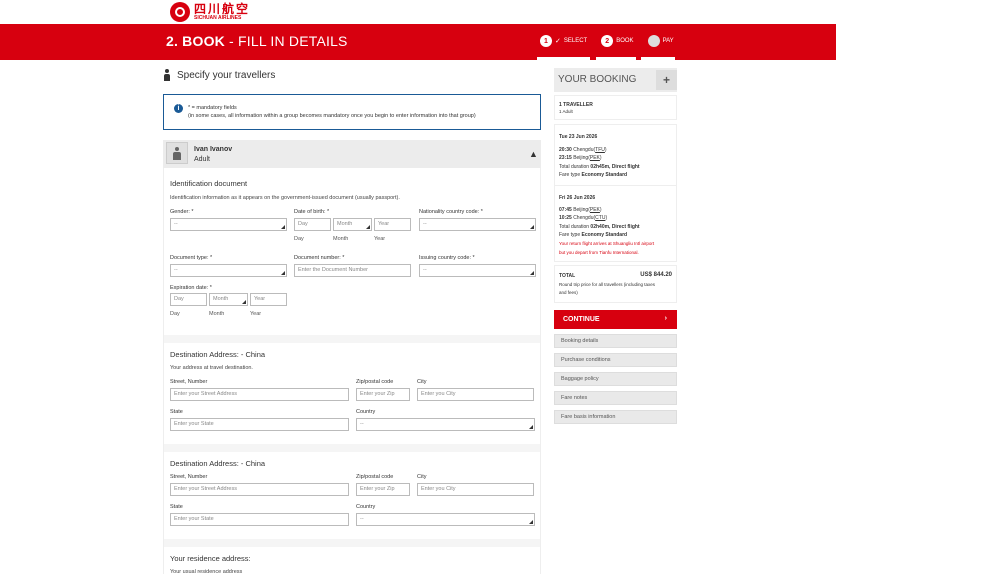 The height and width of the screenshot is (575, 1000). What do you see at coordinates (217, 314) in the screenshot?
I see `exp-month-hint: Month` at bounding box center [217, 314].